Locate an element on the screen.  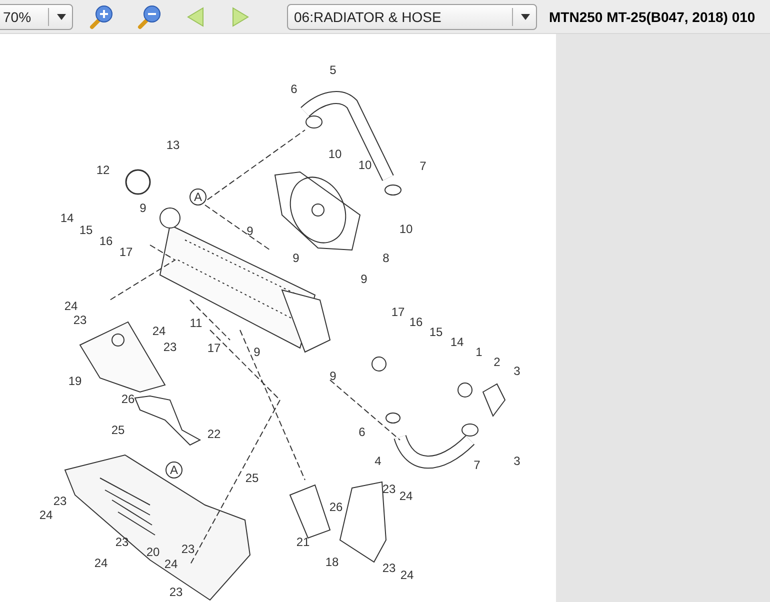
zoom-out-icon is located at coordinates (150, 17).